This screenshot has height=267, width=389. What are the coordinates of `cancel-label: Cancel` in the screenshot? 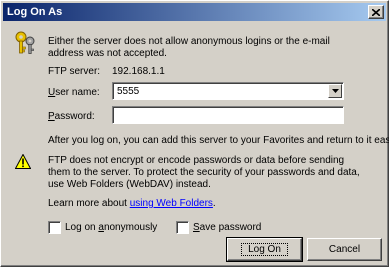 It's located at (344, 249).